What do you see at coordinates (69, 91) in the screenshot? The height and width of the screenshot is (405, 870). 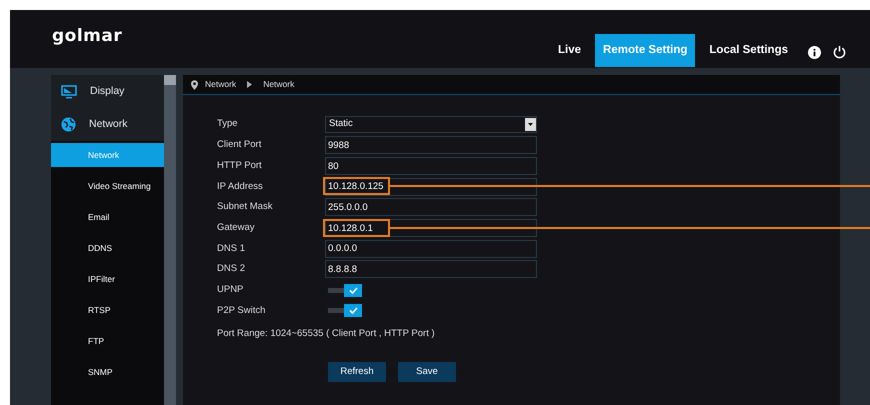 I see `monitor-icon` at bounding box center [69, 91].